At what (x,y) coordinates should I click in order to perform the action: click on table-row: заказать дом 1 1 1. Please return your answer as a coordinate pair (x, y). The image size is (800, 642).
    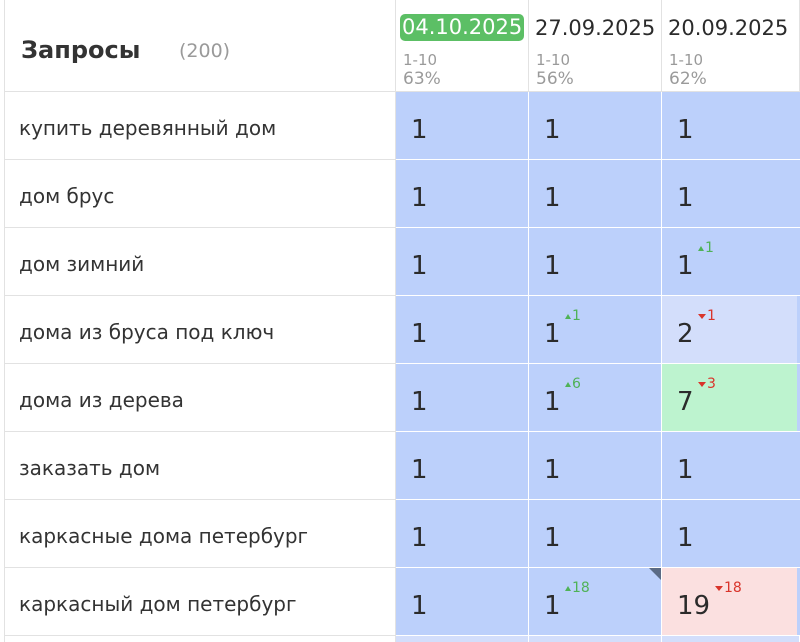
    Looking at the image, I should click on (402, 466).